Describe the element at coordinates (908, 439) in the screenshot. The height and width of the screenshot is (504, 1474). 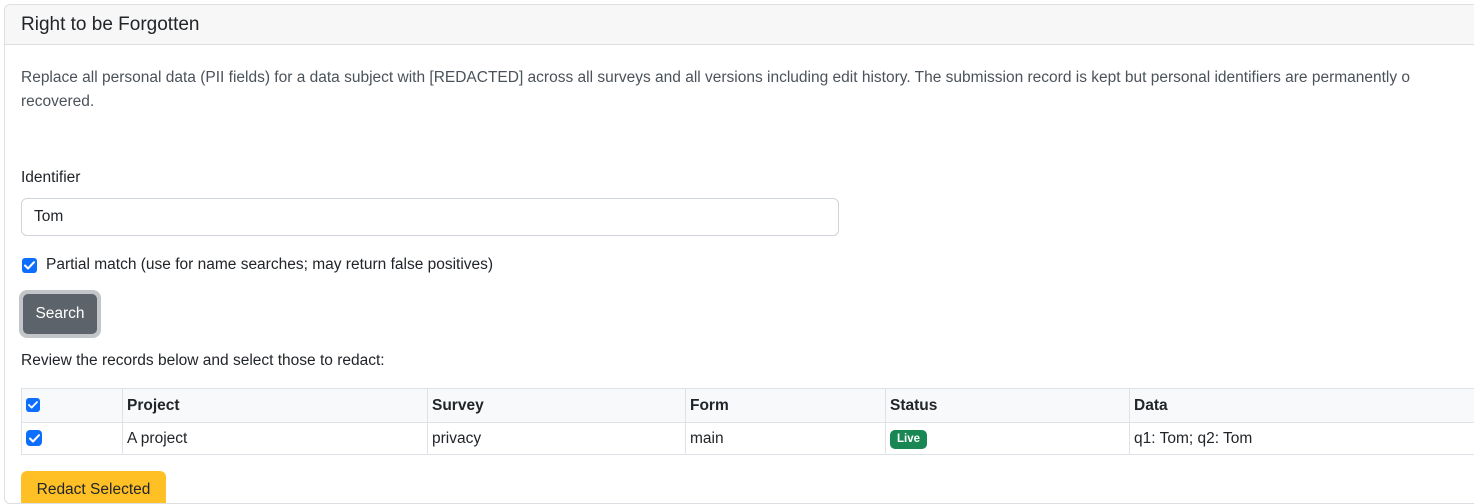
I see `status-badge: Live` at that location.